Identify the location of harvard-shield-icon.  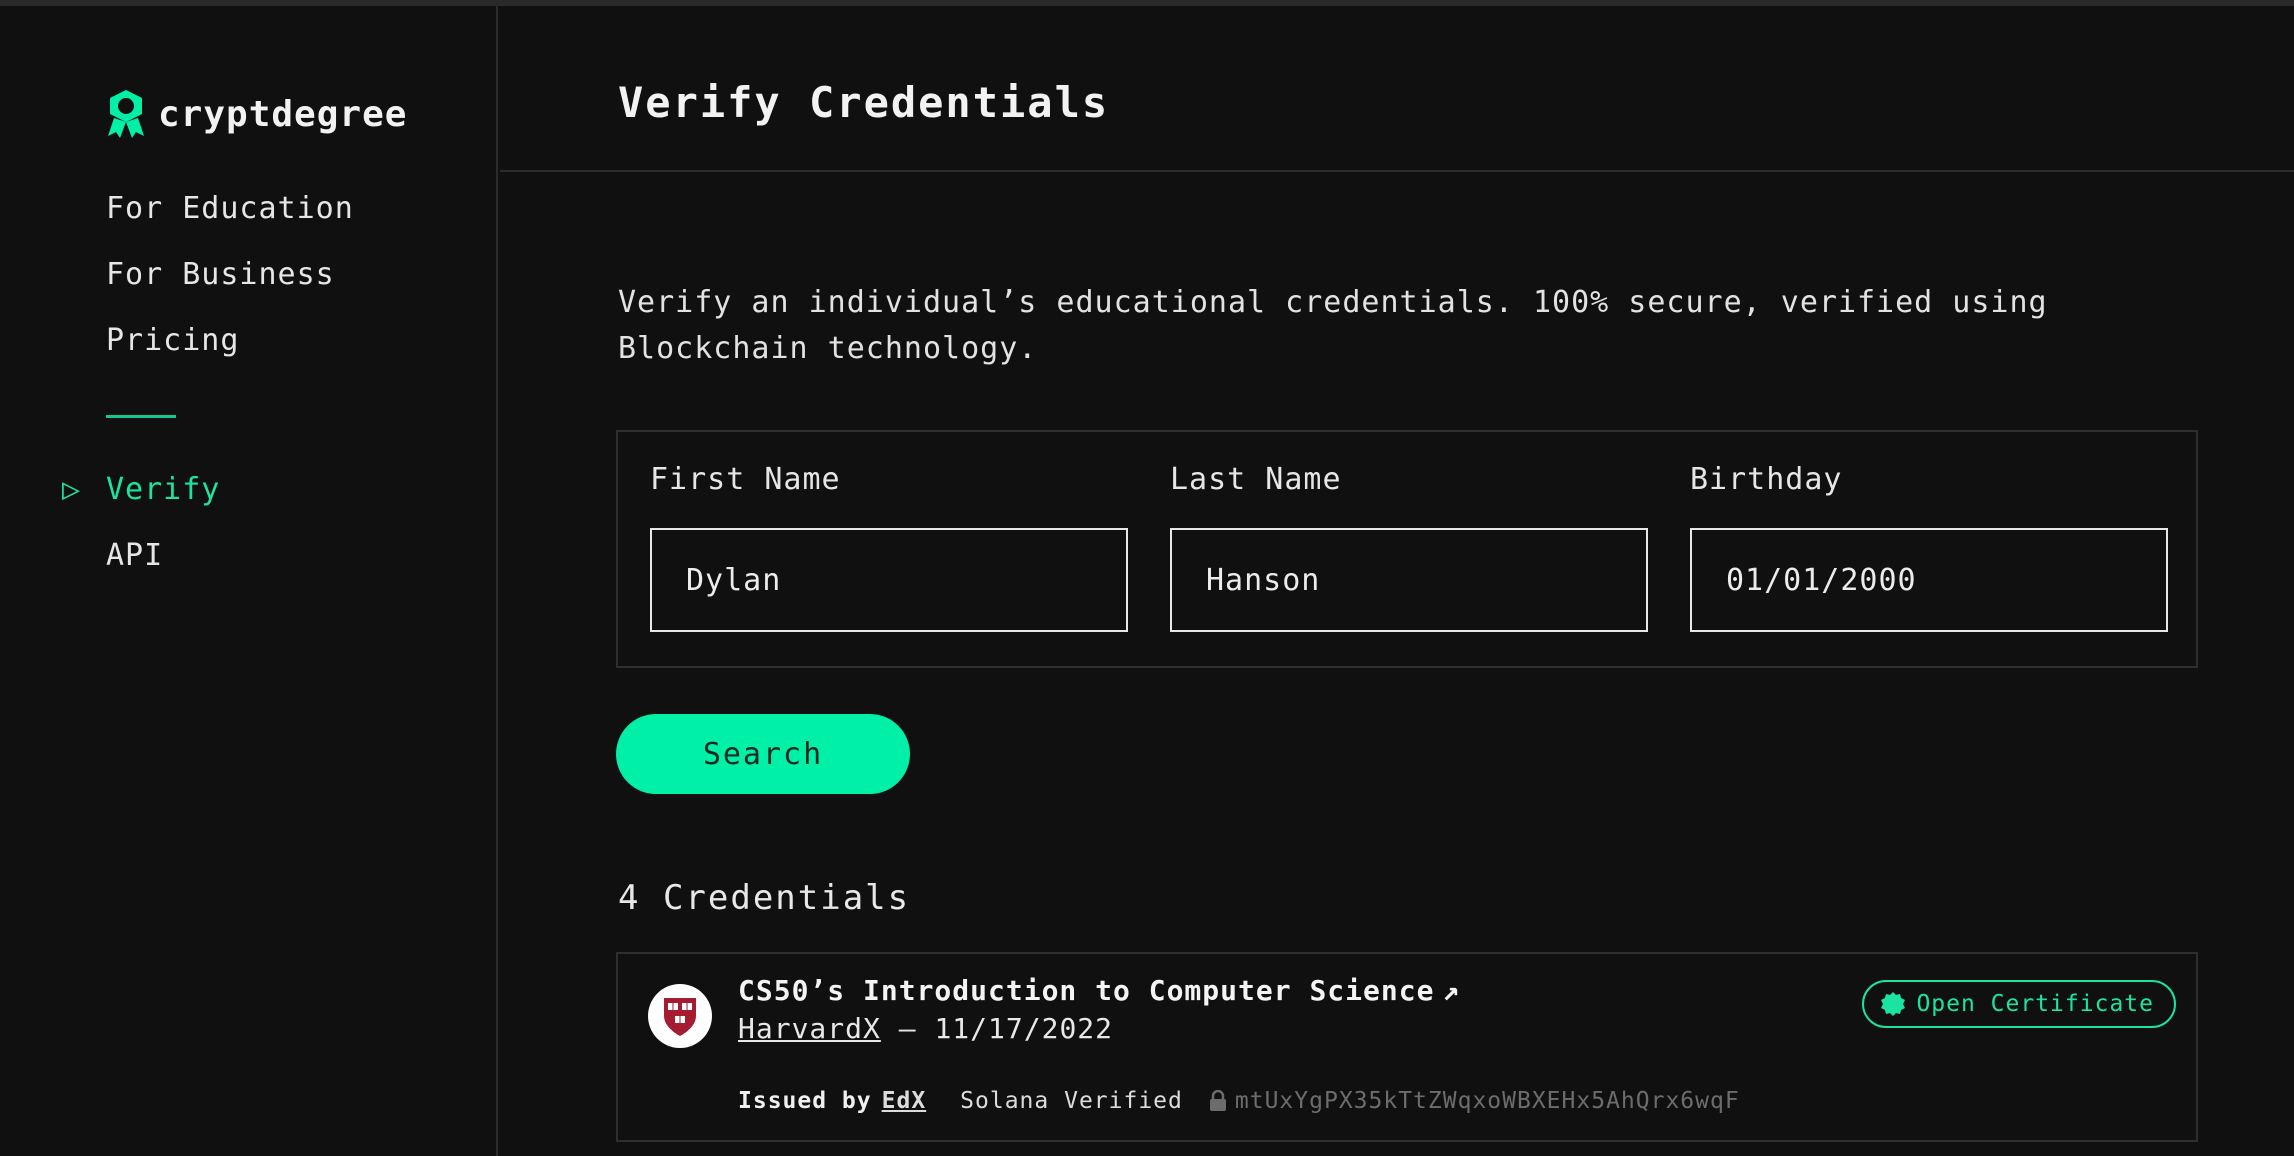
(680, 1016).